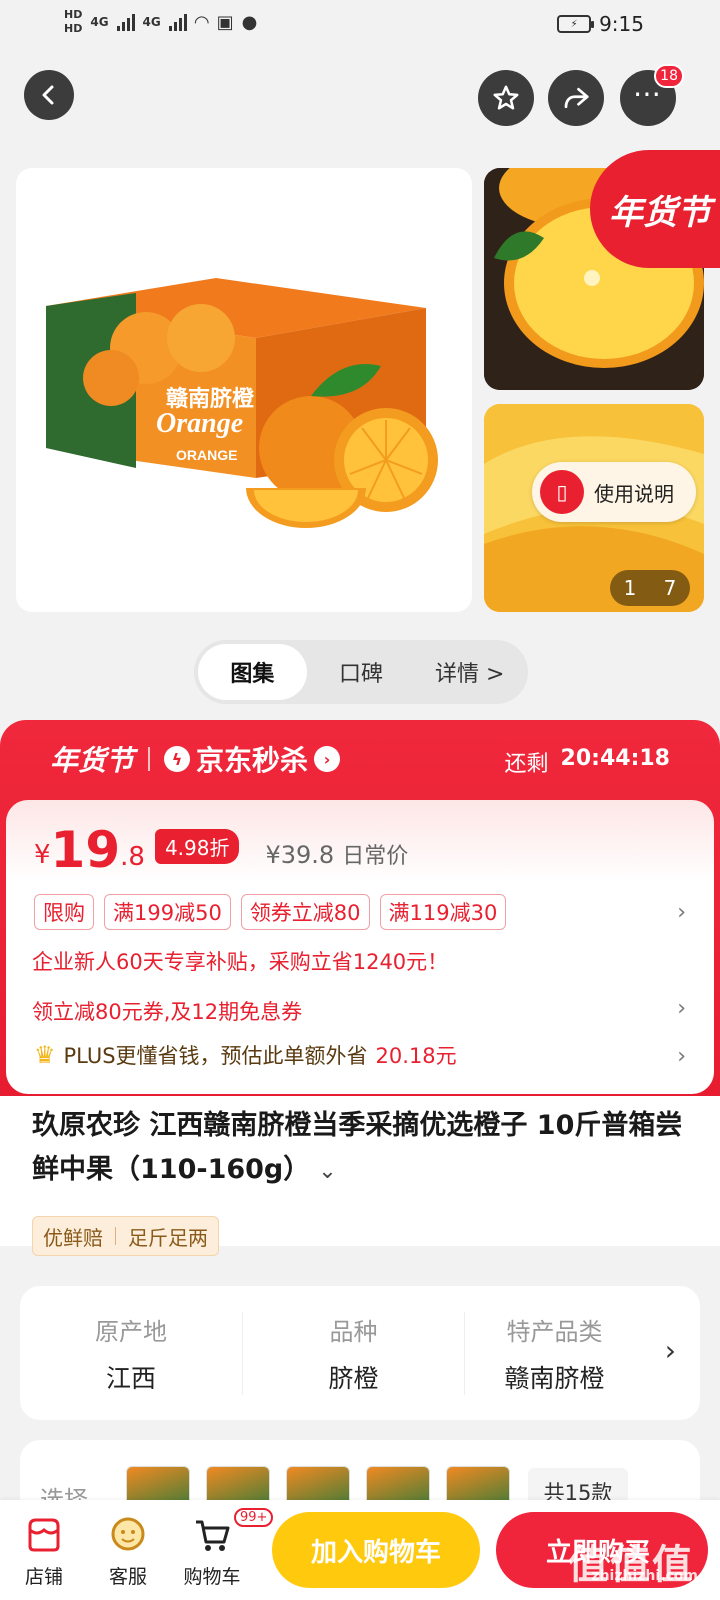  I want to click on product-attributes: 原产地 江西 品种 脐橙 特产品类 赣南脐橙 ›, so click(360, 1353).